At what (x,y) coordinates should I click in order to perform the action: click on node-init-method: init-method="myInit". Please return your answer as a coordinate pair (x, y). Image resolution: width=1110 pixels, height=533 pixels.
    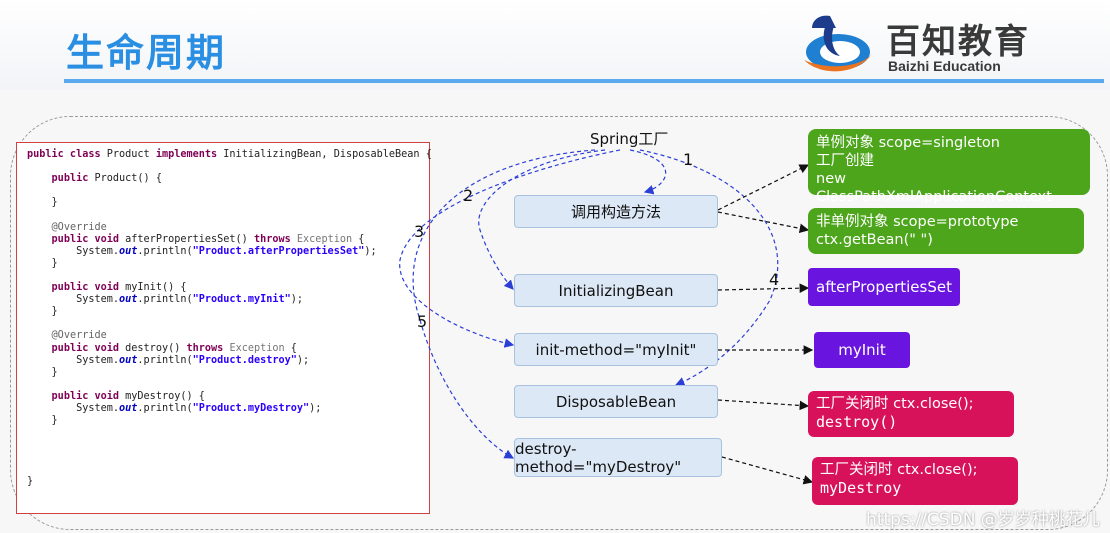
    Looking at the image, I should click on (616, 349).